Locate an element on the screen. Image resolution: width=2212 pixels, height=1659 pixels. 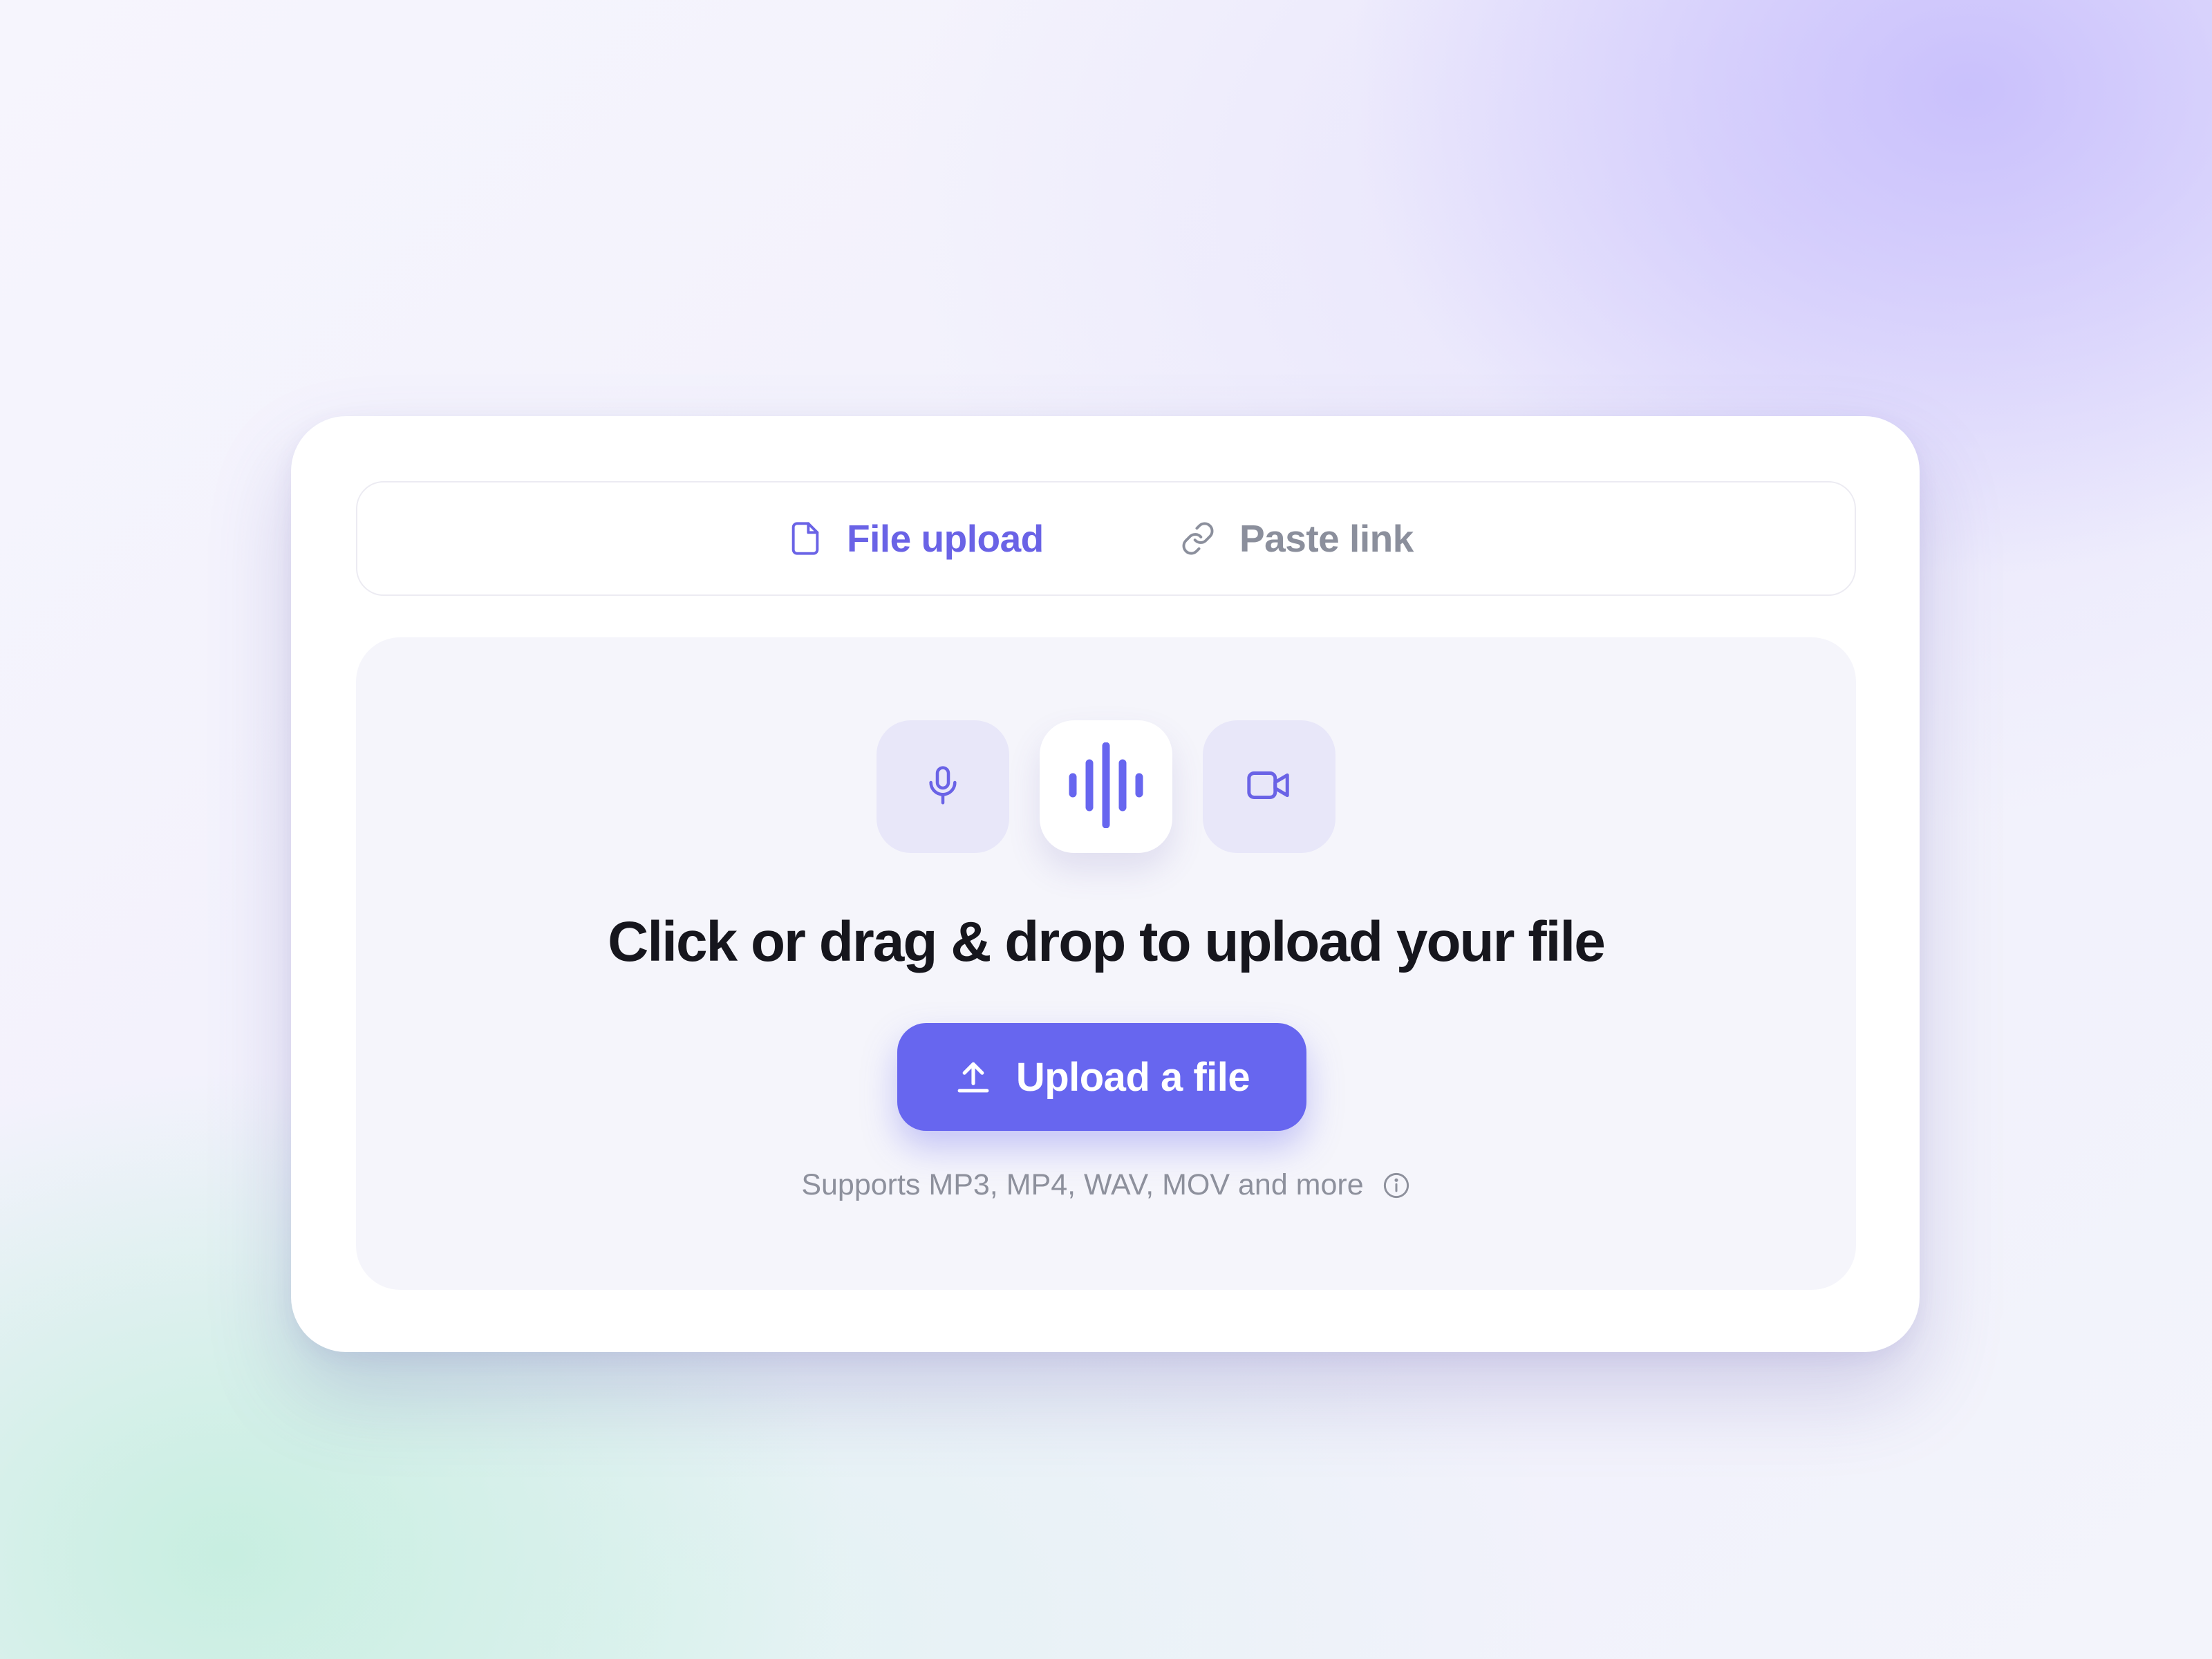
audio-waveform-tile is located at coordinates (1106, 786).